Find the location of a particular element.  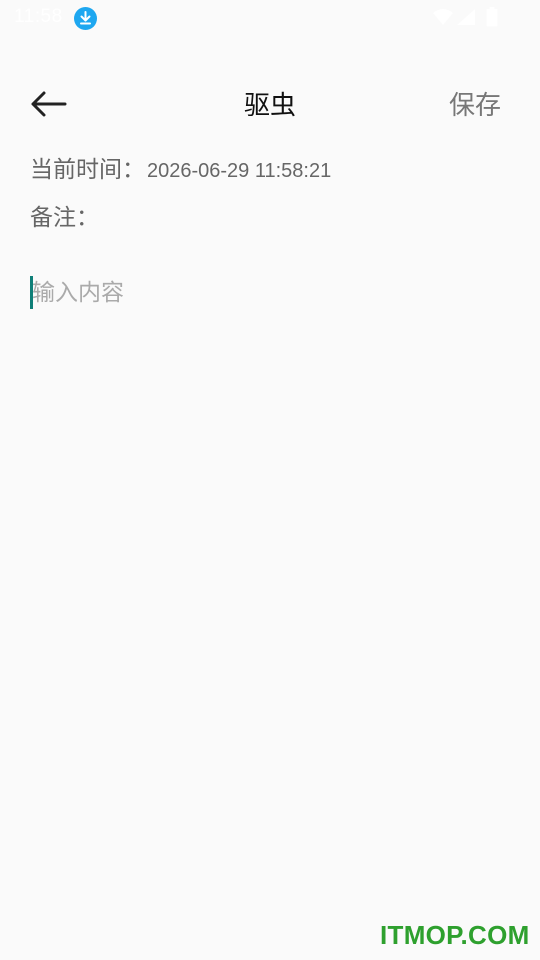

current-time-row: 当前时间： 2026-06-29 11:58:21 is located at coordinates (180, 167).